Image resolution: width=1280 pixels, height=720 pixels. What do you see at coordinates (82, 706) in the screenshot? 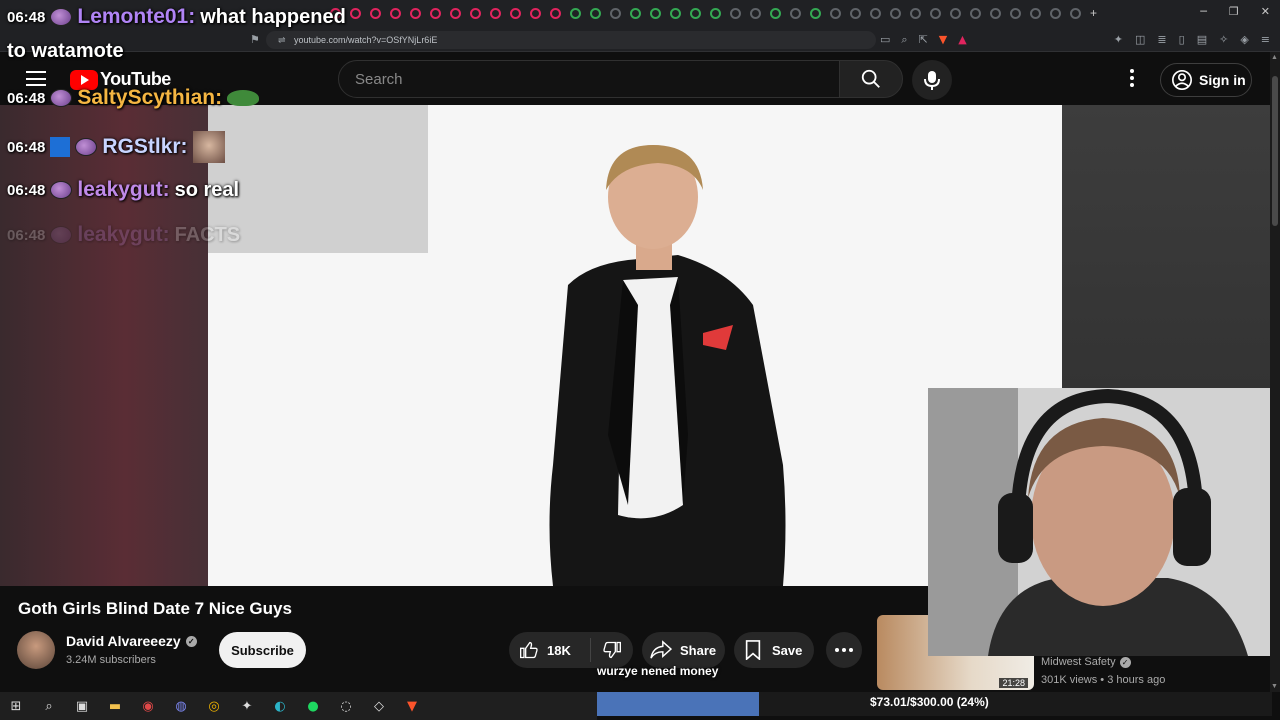
I see `task-view-icon: ▣` at bounding box center [82, 706].